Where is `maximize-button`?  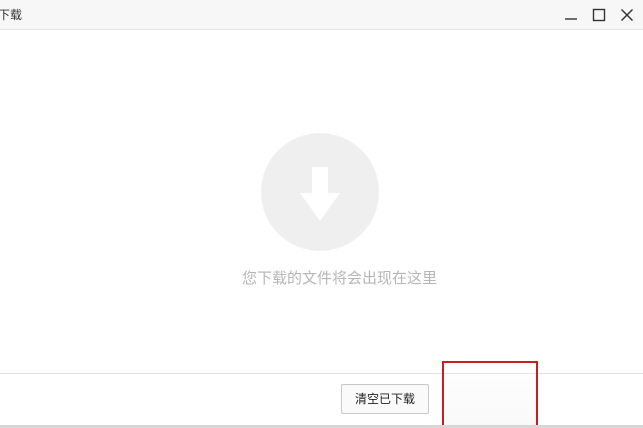 maximize-button is located at coordinates (599, 15).